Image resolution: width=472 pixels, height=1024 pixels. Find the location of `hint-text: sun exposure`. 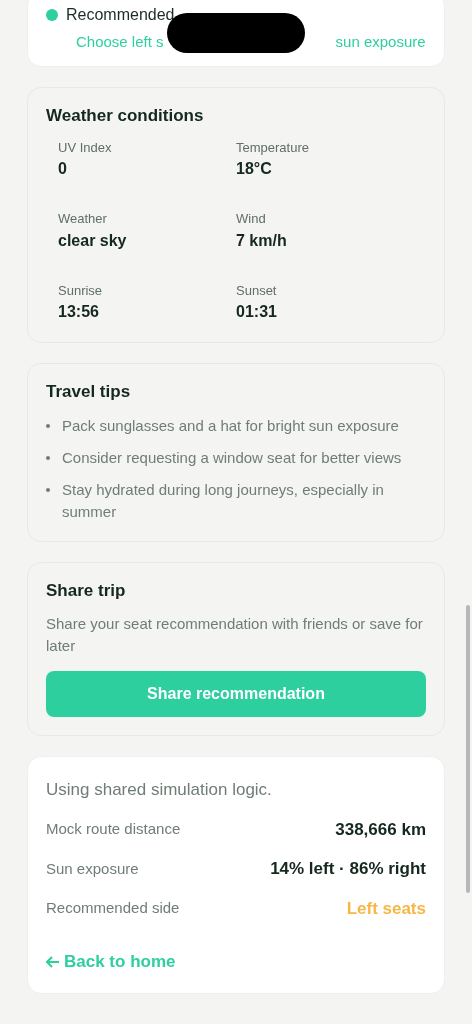

hint-text: sun exposure is located at coordinates (380, 42).